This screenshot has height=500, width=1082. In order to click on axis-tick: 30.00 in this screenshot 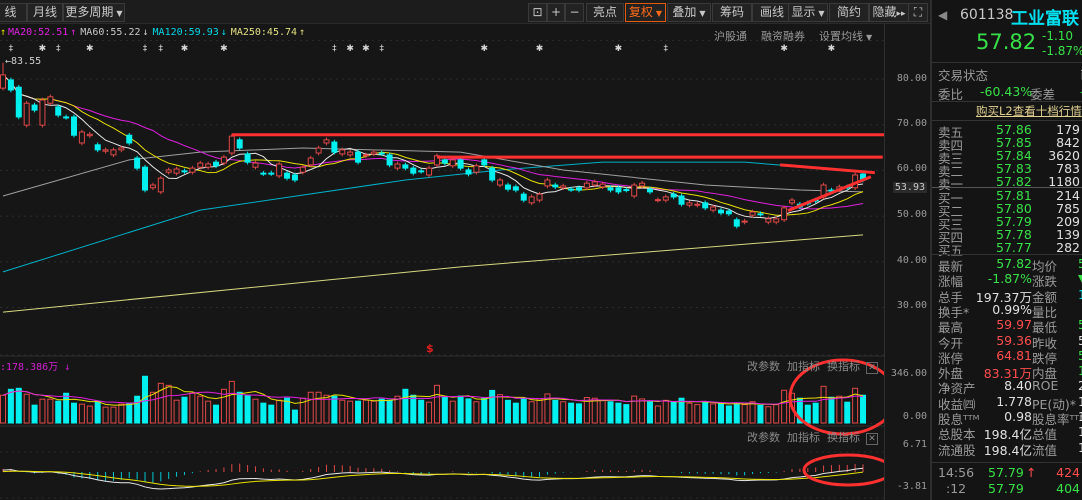, I will do `click(911, 305)`.